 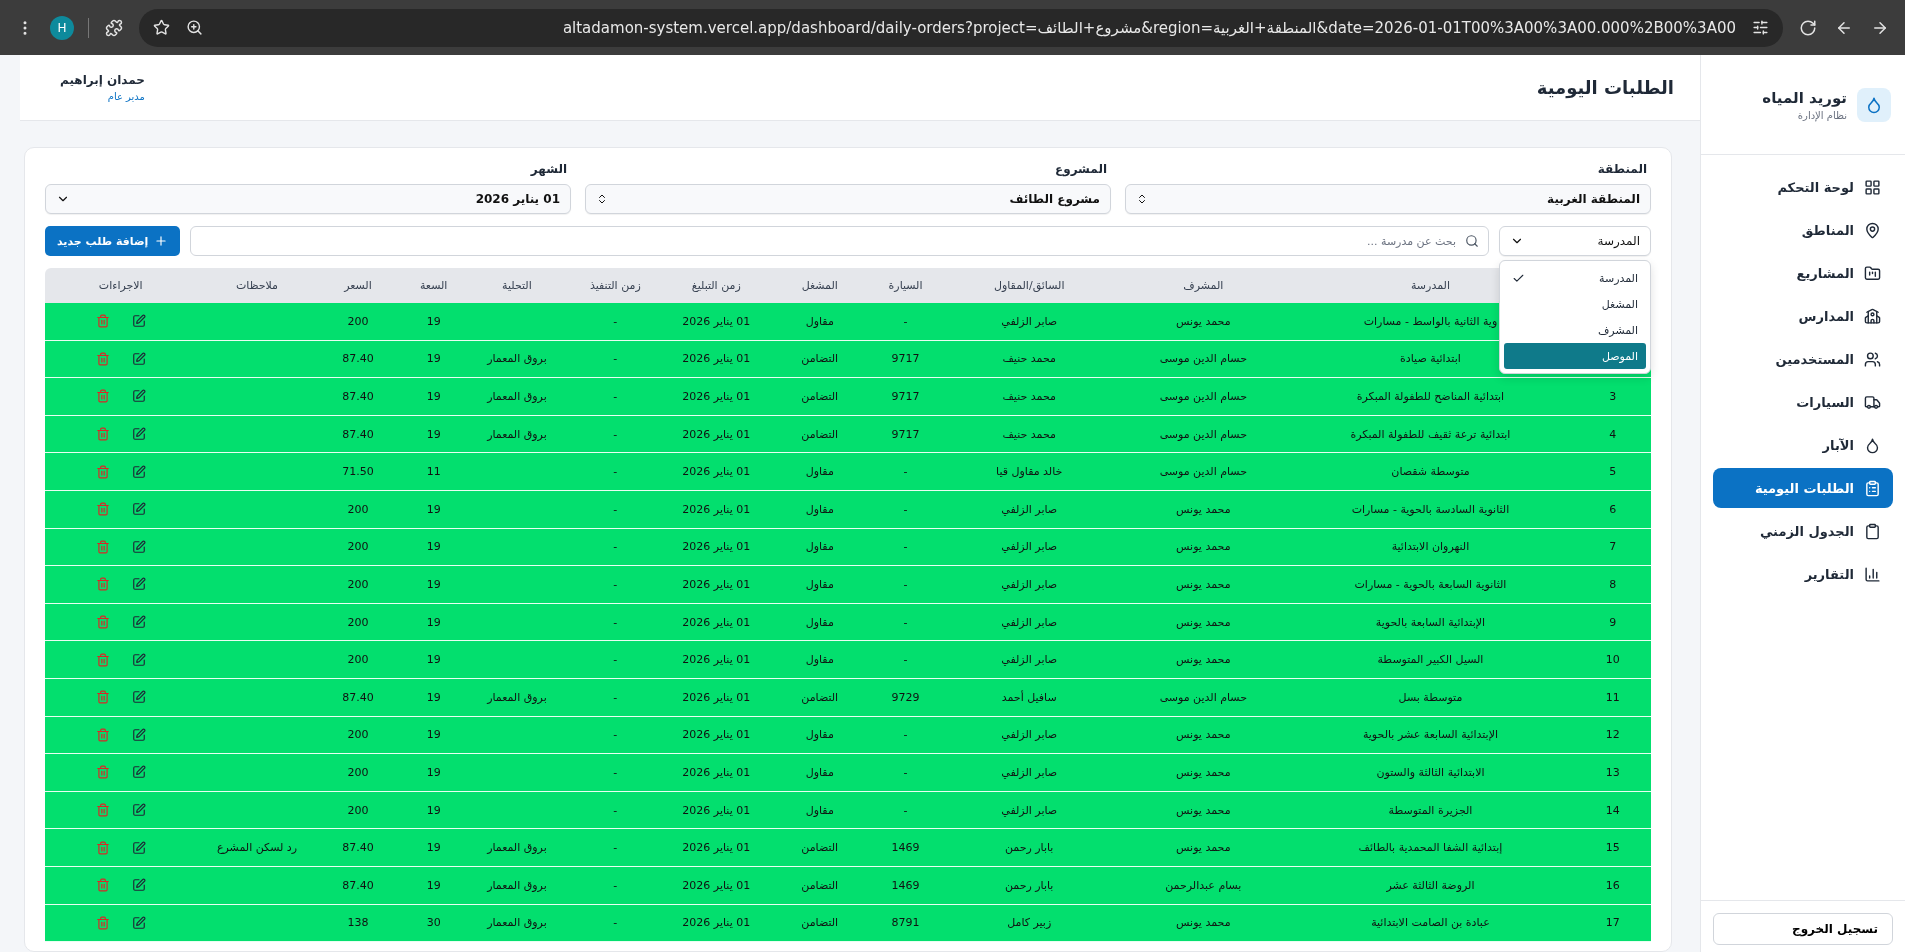 What do you see at coordinates (848, 199) in the screenshot?
I see `filter-select: مشروع الطائف` at bounding box center [848, 199].